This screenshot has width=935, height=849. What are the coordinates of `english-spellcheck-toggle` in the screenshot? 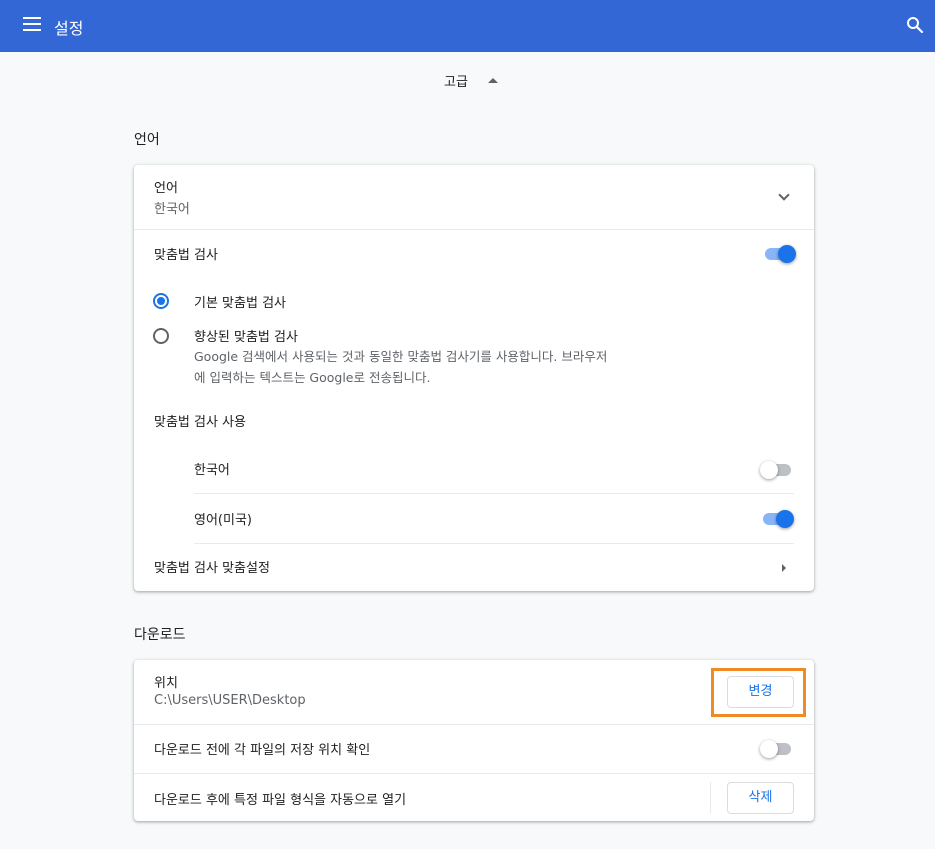 It's located at (777, 519).